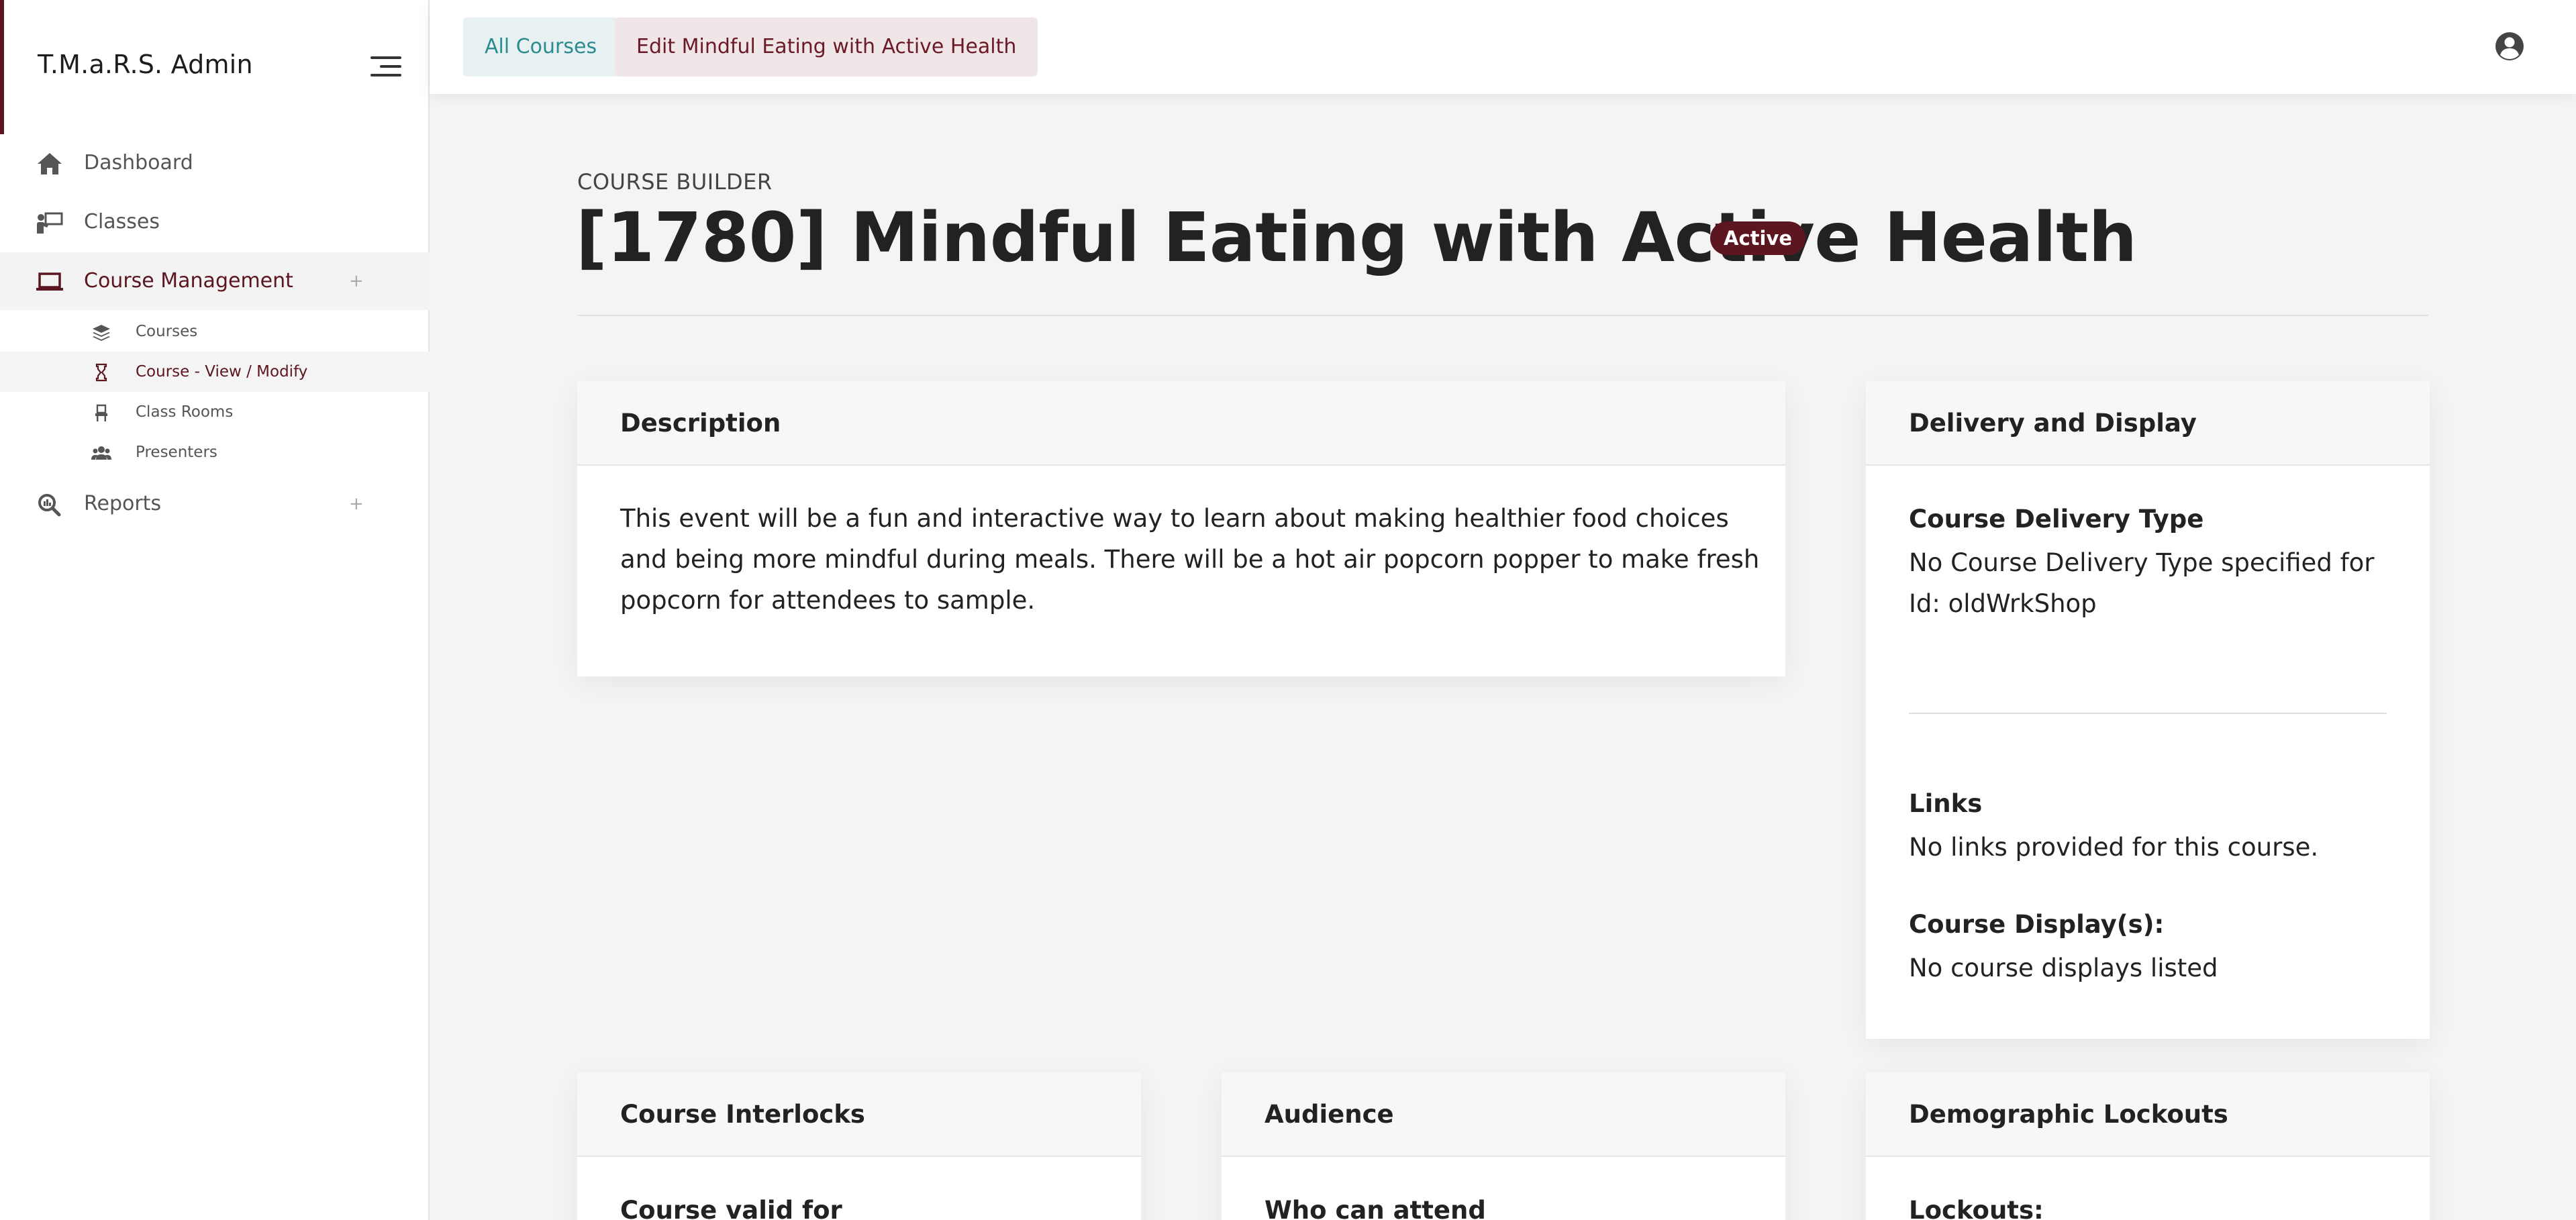 This screenshot has height=1220, width=2576. What do you see at coordinates (675, 182) in the screenshot?
I see `page-eyebrow: COURSE BUILDER` at bounding box center [675, 182].